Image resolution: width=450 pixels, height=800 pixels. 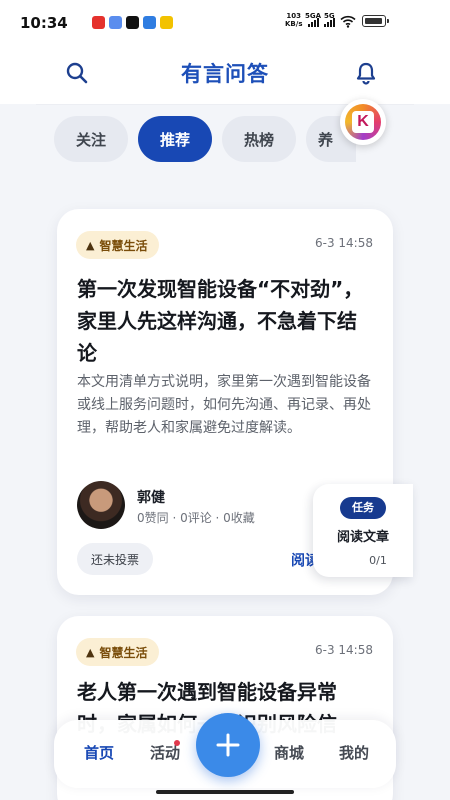 I want to click on article-title: 第一次发现智能设备“不对劲”，家里人先这样沟通，不急着下结论, so click(x=222, y=321).